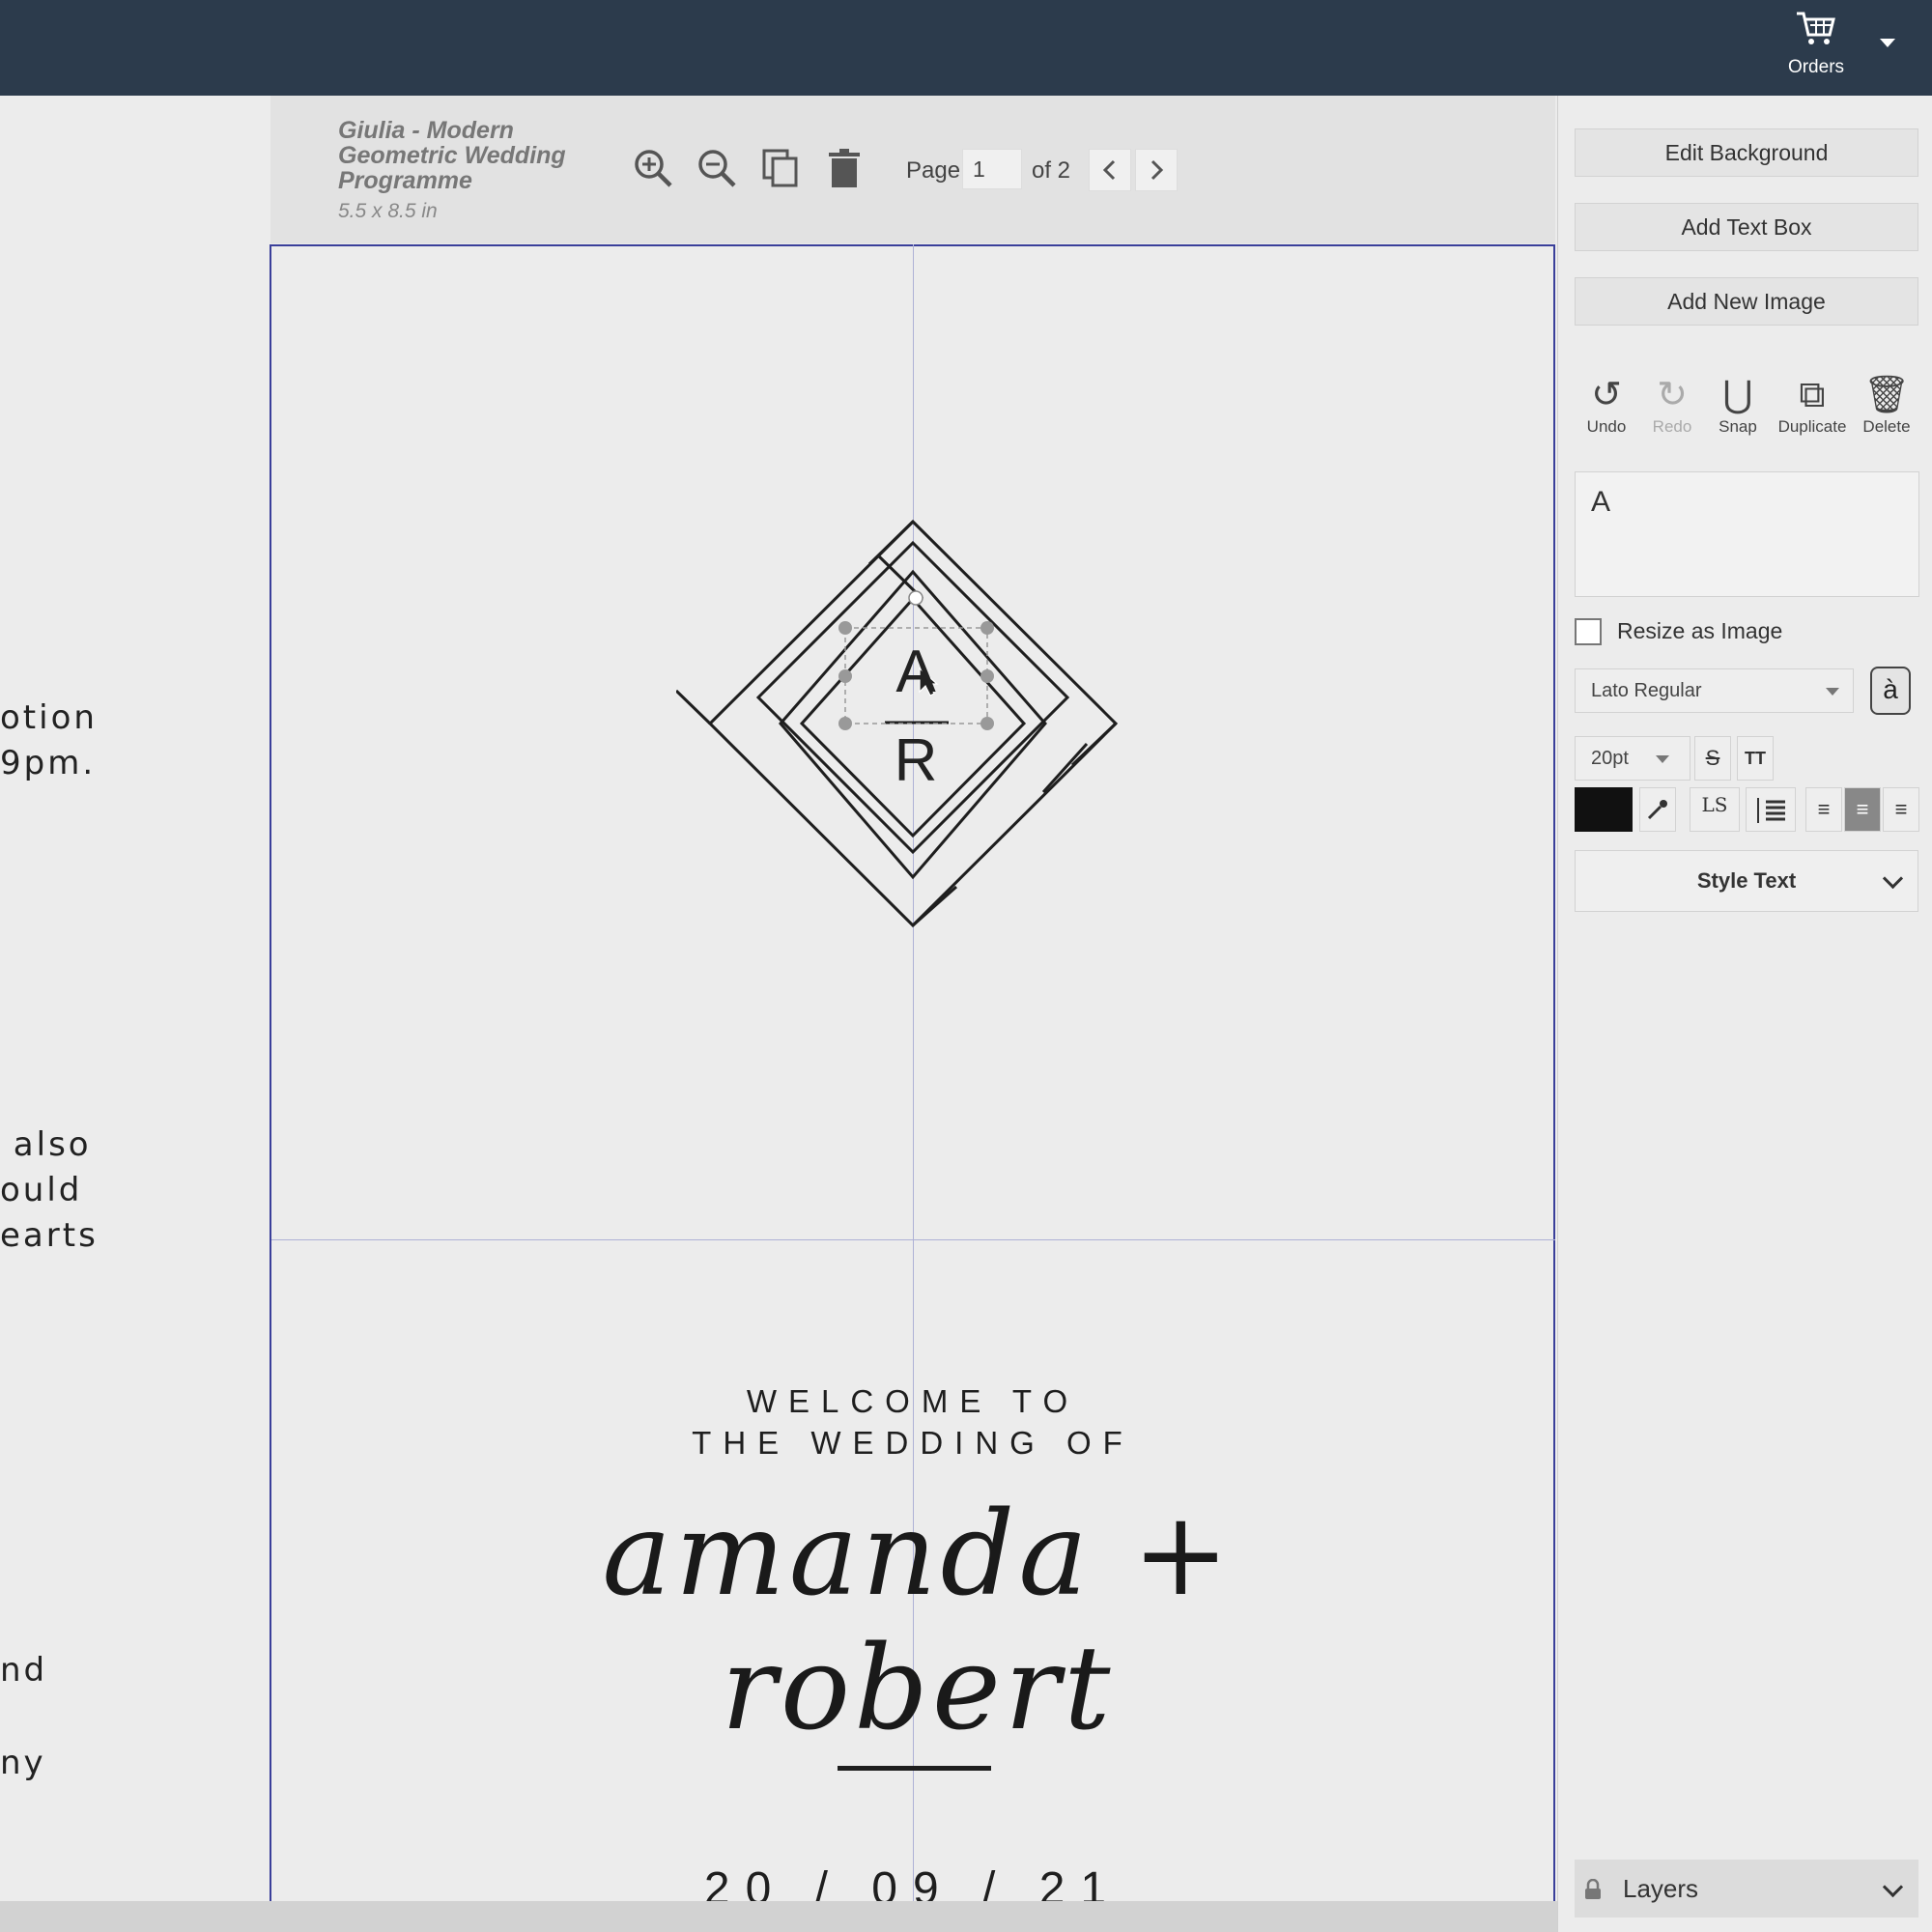  I want to click on delete-page-icon, so click(844, 168).